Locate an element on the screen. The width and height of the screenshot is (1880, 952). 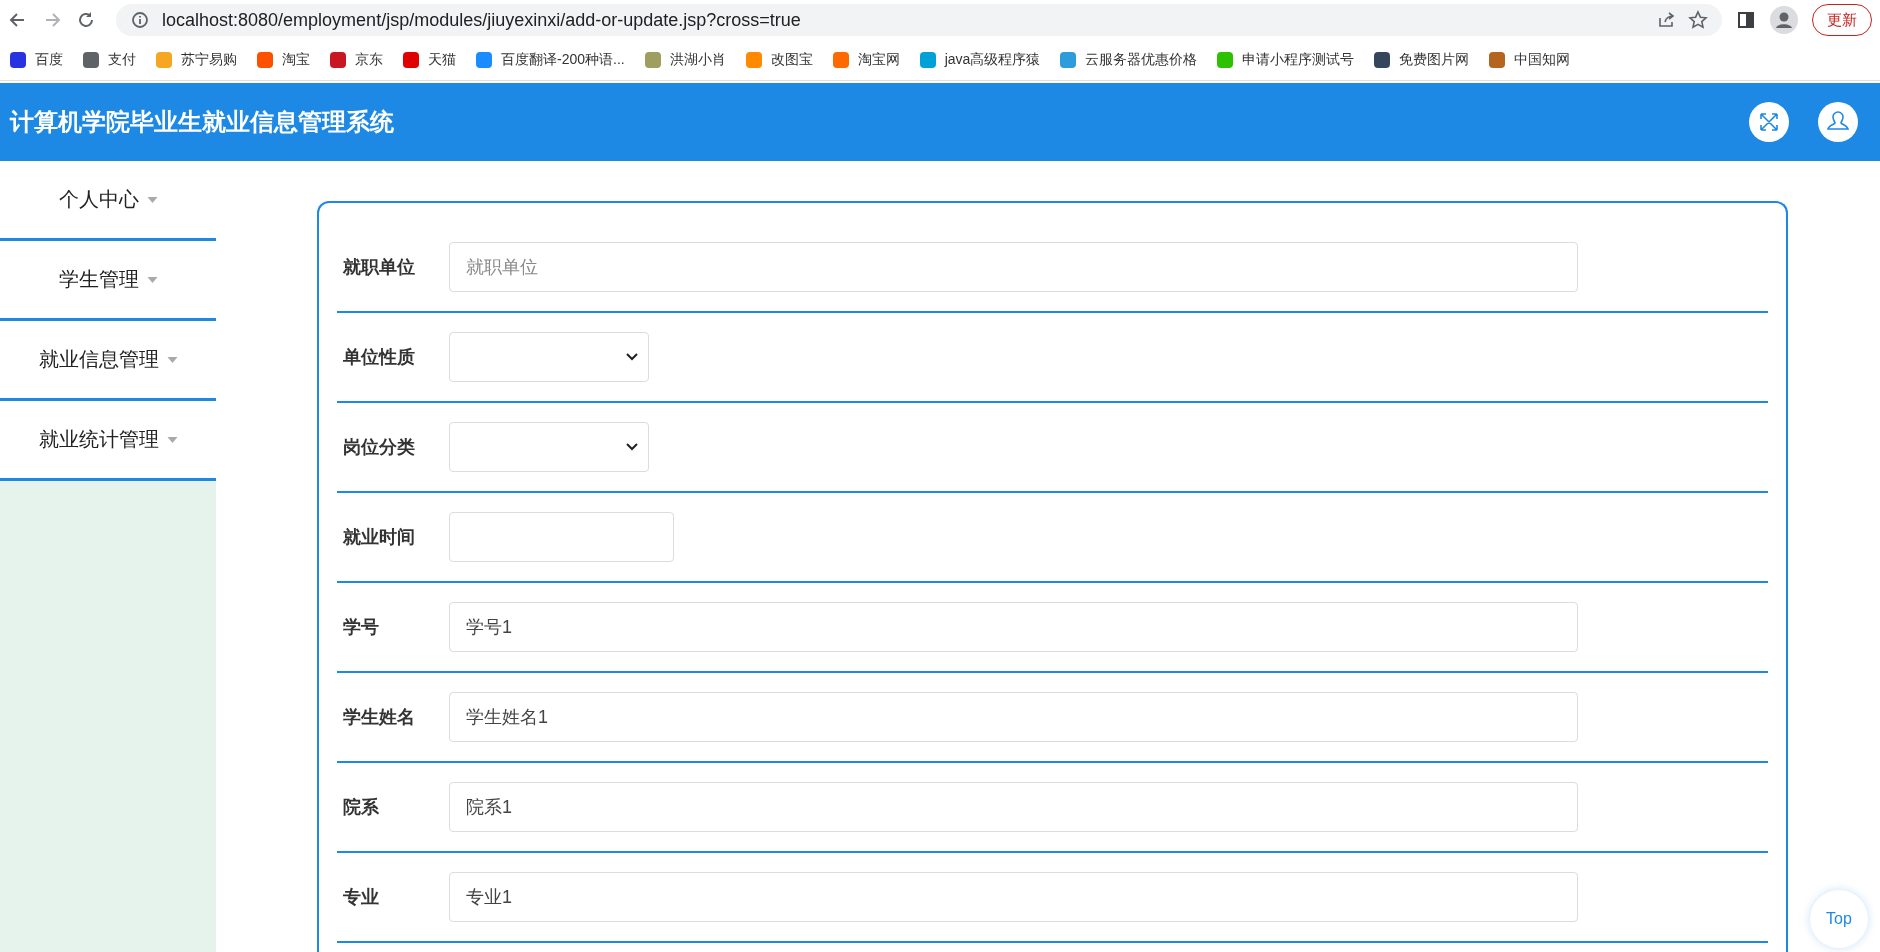
bookmark-link: 天猫 is located at coordinates (429, 60).